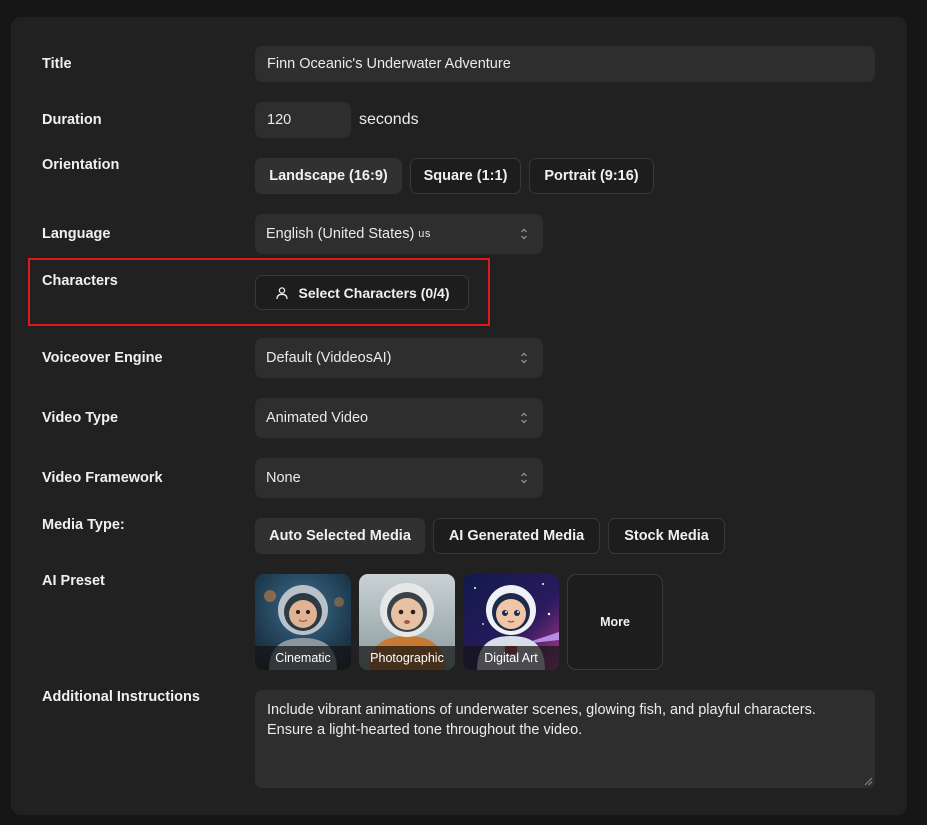 The width and height of the screenshot is (927, 825). Describe the element at coordinates (80, 418) in the screenshot. I see `video-type-label: Video Type` at that location.